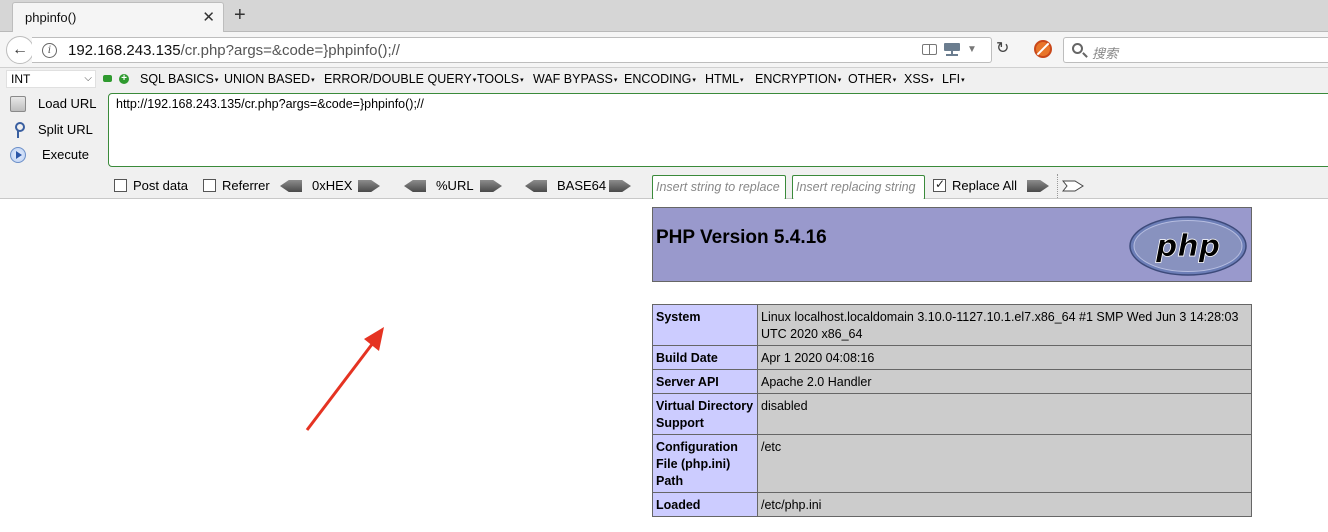 This screenshot has height=532, width=1328. Describe the element at coordinates (952, 414) in the screenshot. I see `table-row: Virtual Directory Support disabled` at that location.